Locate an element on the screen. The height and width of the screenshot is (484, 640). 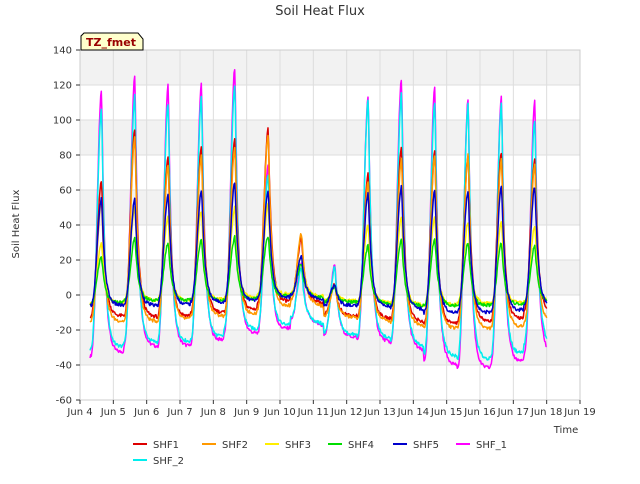
x-tick-label: Jun 12 is located at coordinates (346, 412).